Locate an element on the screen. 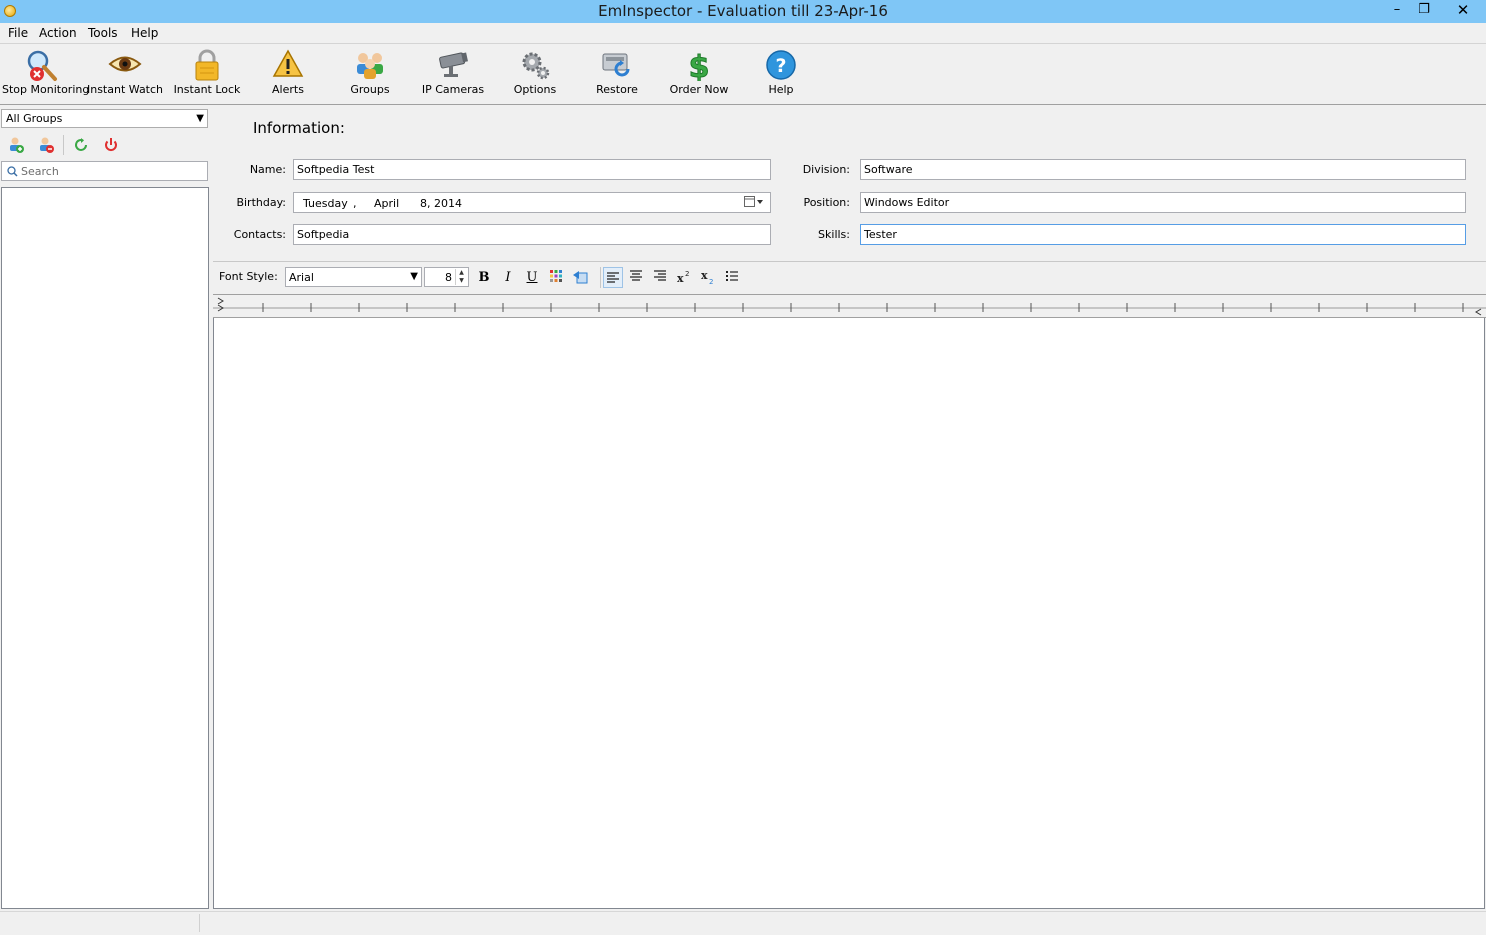 The image size is (1486, 935). svg-text: 2 is located at coordinates (687, 274).